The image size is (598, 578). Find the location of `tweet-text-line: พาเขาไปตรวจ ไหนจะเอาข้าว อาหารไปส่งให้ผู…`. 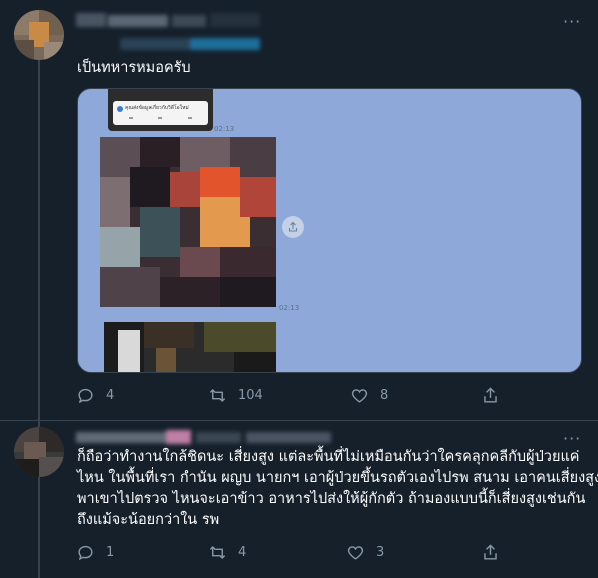

tweet-text-line: พาเขาไปตรวจ ไหนจะเอาข้าว อาหารไปส่งให้ผู… is located at coordinates (331, 499).